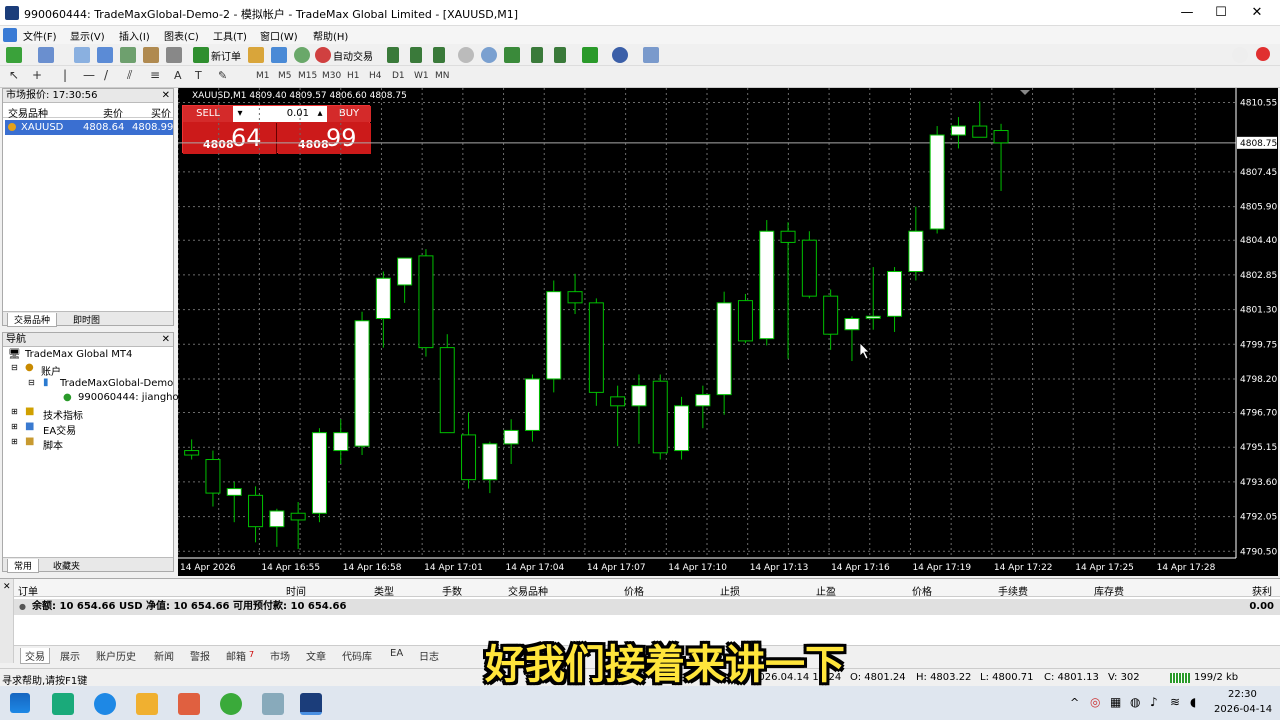 The width and height of the screenshot is (1280, 720). What do you see at coordinates (316, 655) in the screenshot?
I see `tab-articles: 文章` at bounding box center [316, 655].